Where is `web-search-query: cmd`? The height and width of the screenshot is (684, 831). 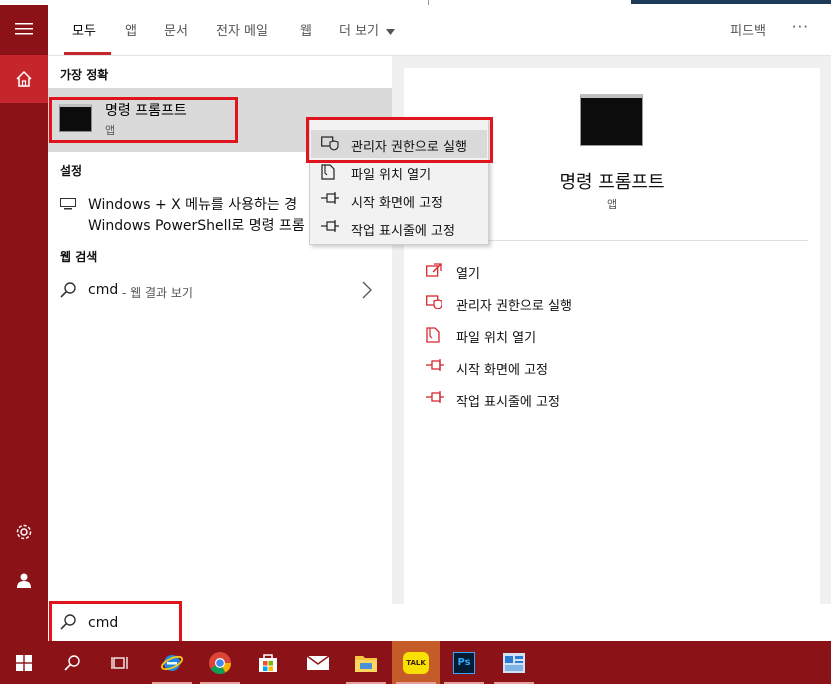 web-search-query: cmd is located at coordinates (103, 290).